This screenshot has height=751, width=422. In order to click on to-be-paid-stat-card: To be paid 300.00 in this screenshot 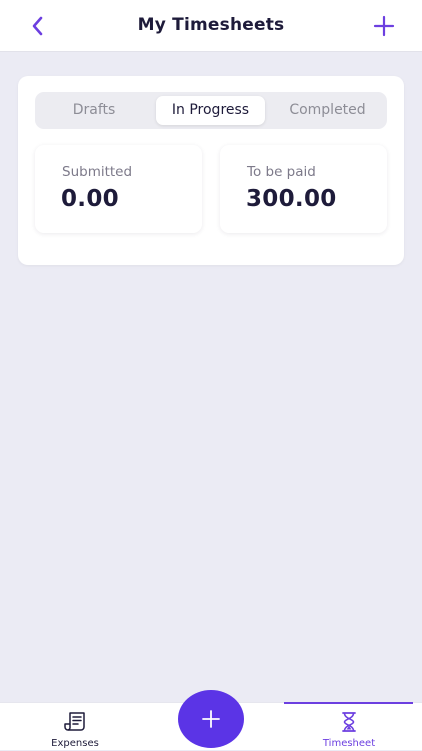, I will do `click(303, 189)`.